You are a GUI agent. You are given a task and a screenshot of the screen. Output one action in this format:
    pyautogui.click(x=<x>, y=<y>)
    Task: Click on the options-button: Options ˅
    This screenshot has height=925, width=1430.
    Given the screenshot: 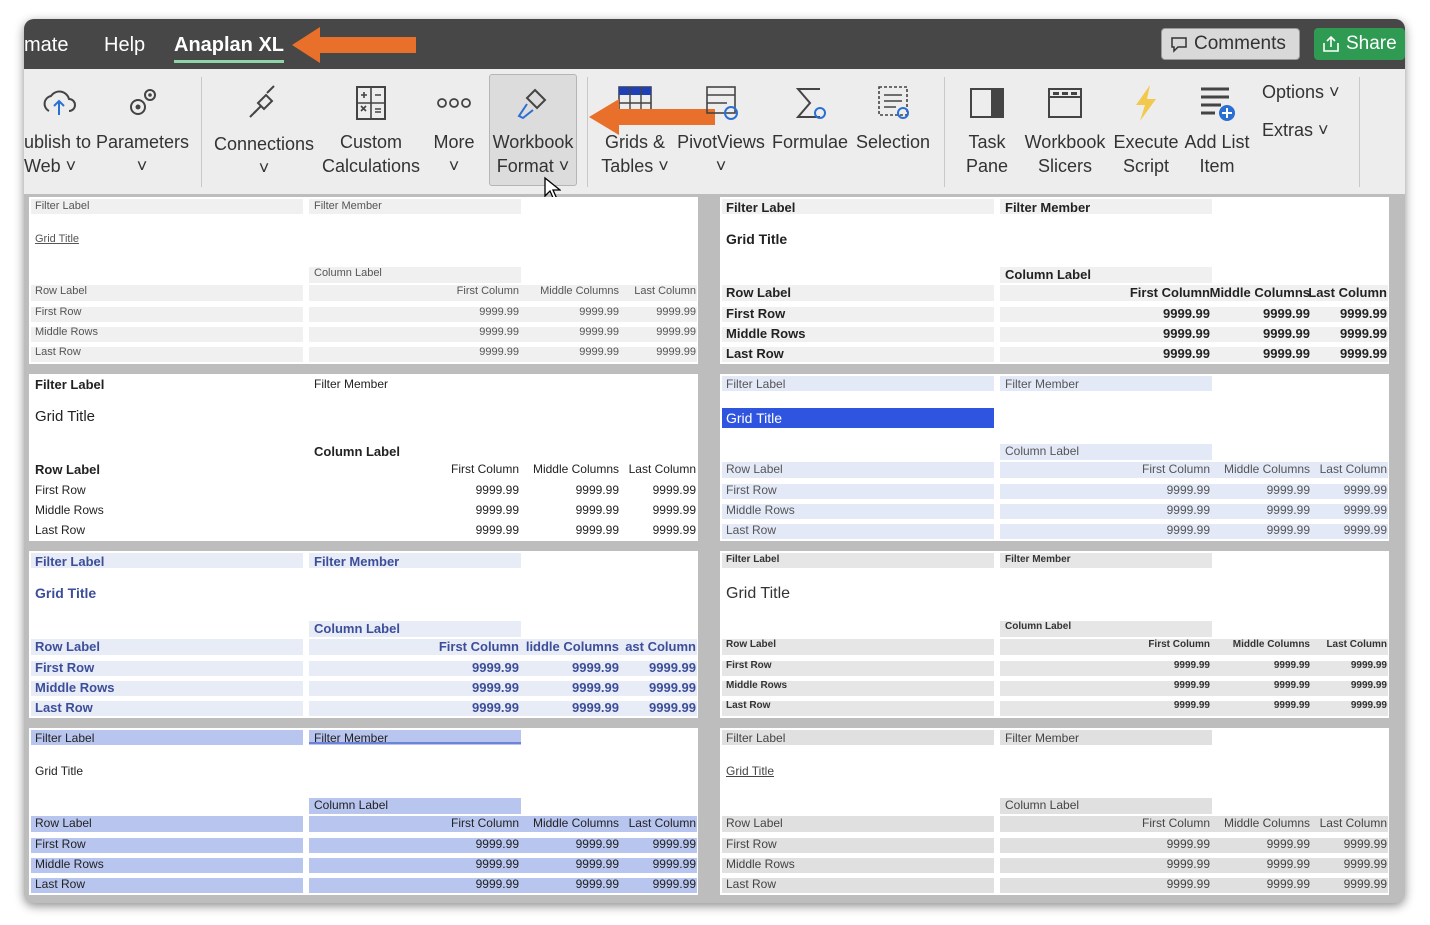 What is the action you would take?
    pyautogui.click(x=1301, y=92)
    